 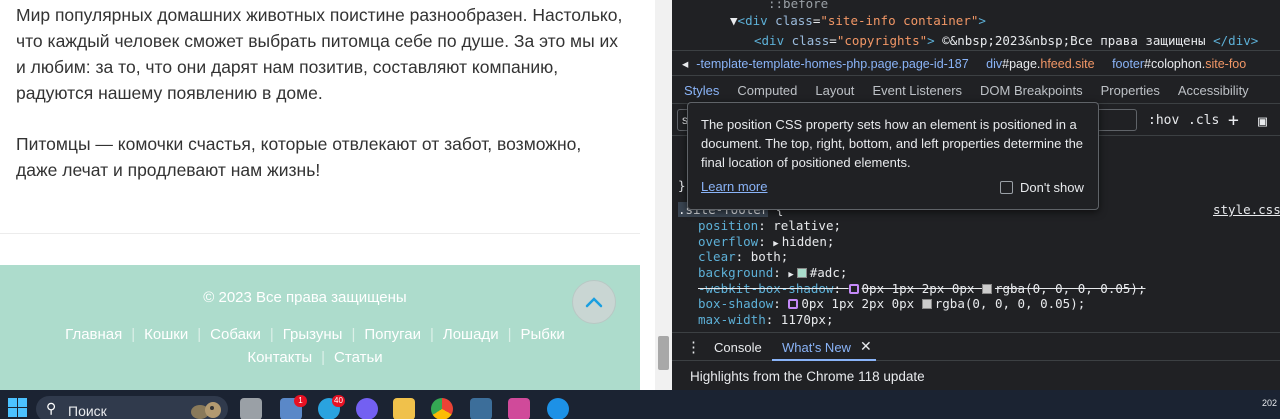 I want to click on decl-overflow: overflow: ▶ hidden;, so click(x=766, y=241).